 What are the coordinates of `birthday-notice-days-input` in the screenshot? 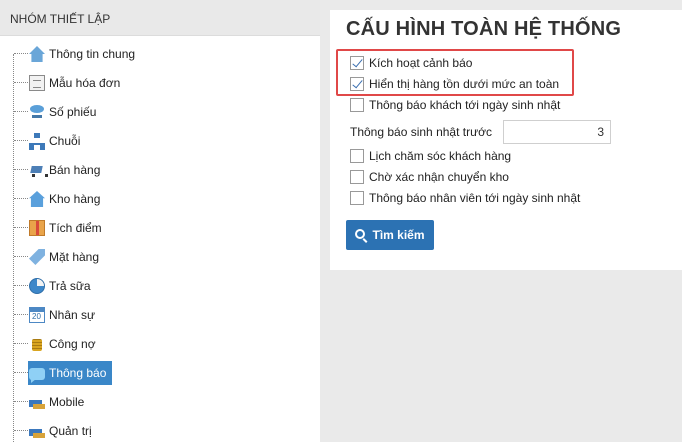 It's located at (557, 132).